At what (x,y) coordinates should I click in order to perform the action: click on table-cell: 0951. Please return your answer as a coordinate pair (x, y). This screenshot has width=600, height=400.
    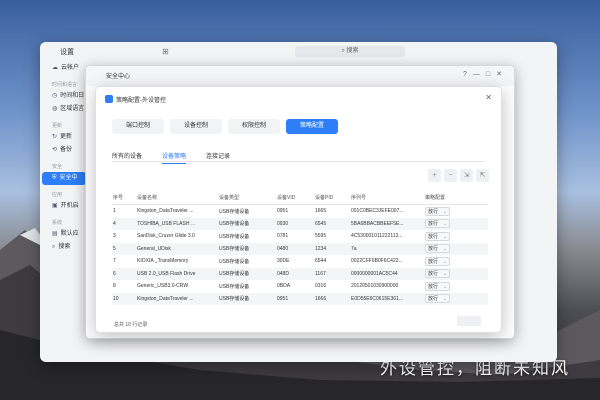
    Looking at the image, I should click on (283, 211).